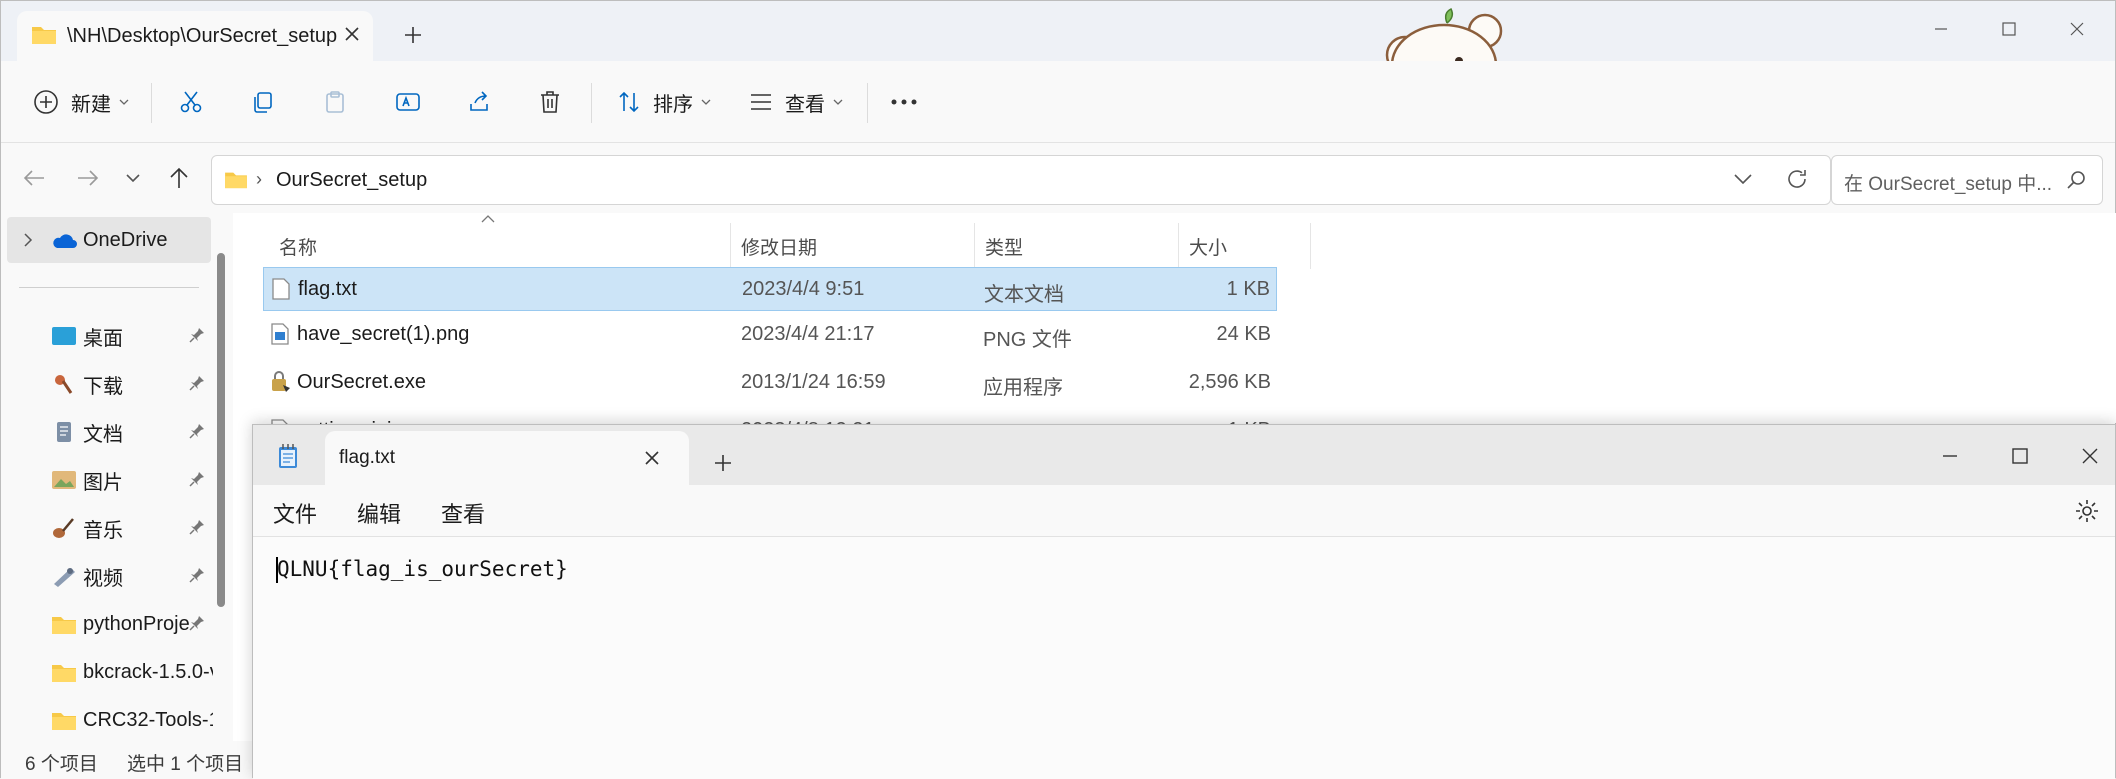 This screenshot has width=2116, height=779. I want to click on up-arrow-icon, so click(179, 178).